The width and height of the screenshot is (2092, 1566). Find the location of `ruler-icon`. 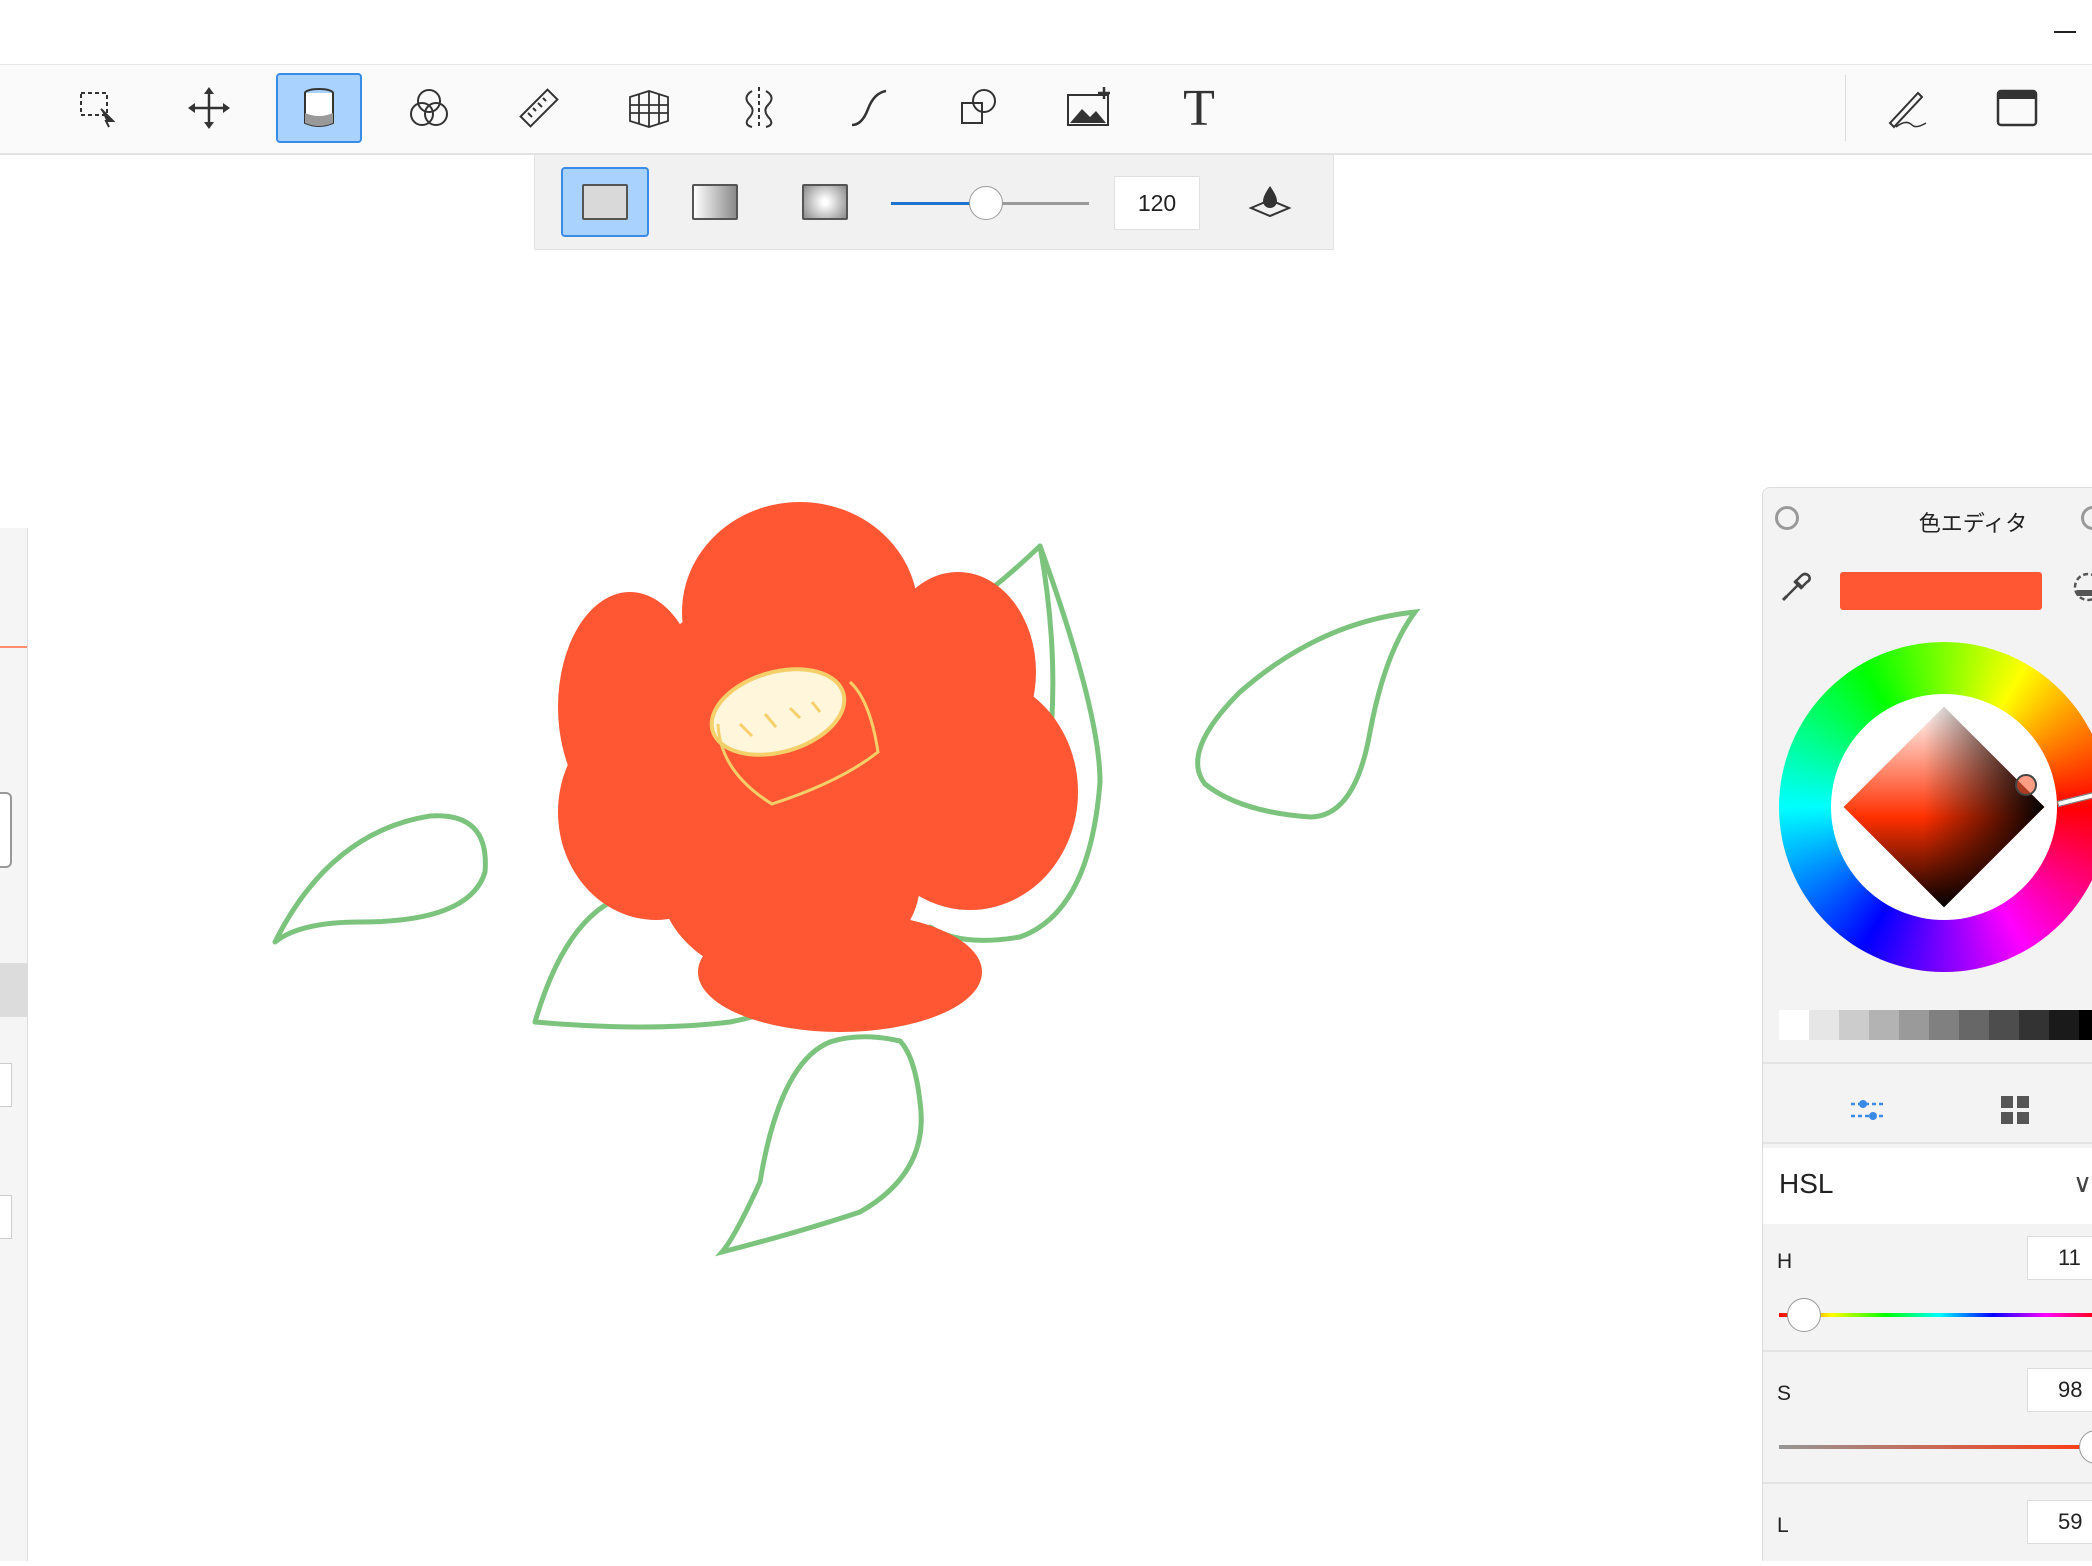

ruler-icon is located at coordinates (539, 108).